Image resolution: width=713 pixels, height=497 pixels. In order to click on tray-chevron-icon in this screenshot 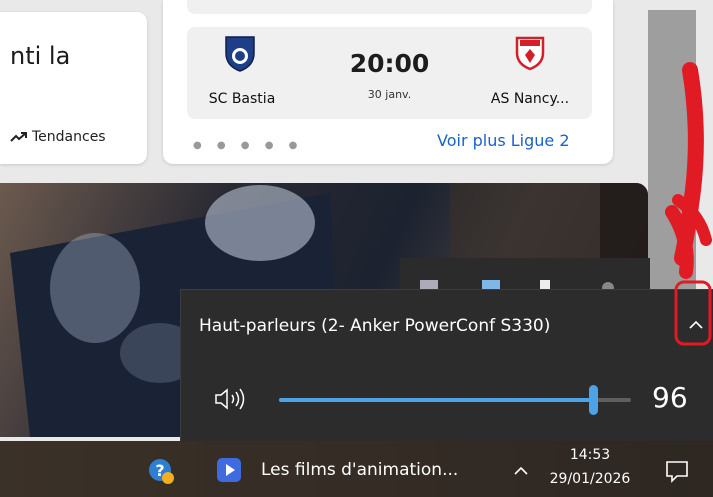, I will do `click(521, 470)`.